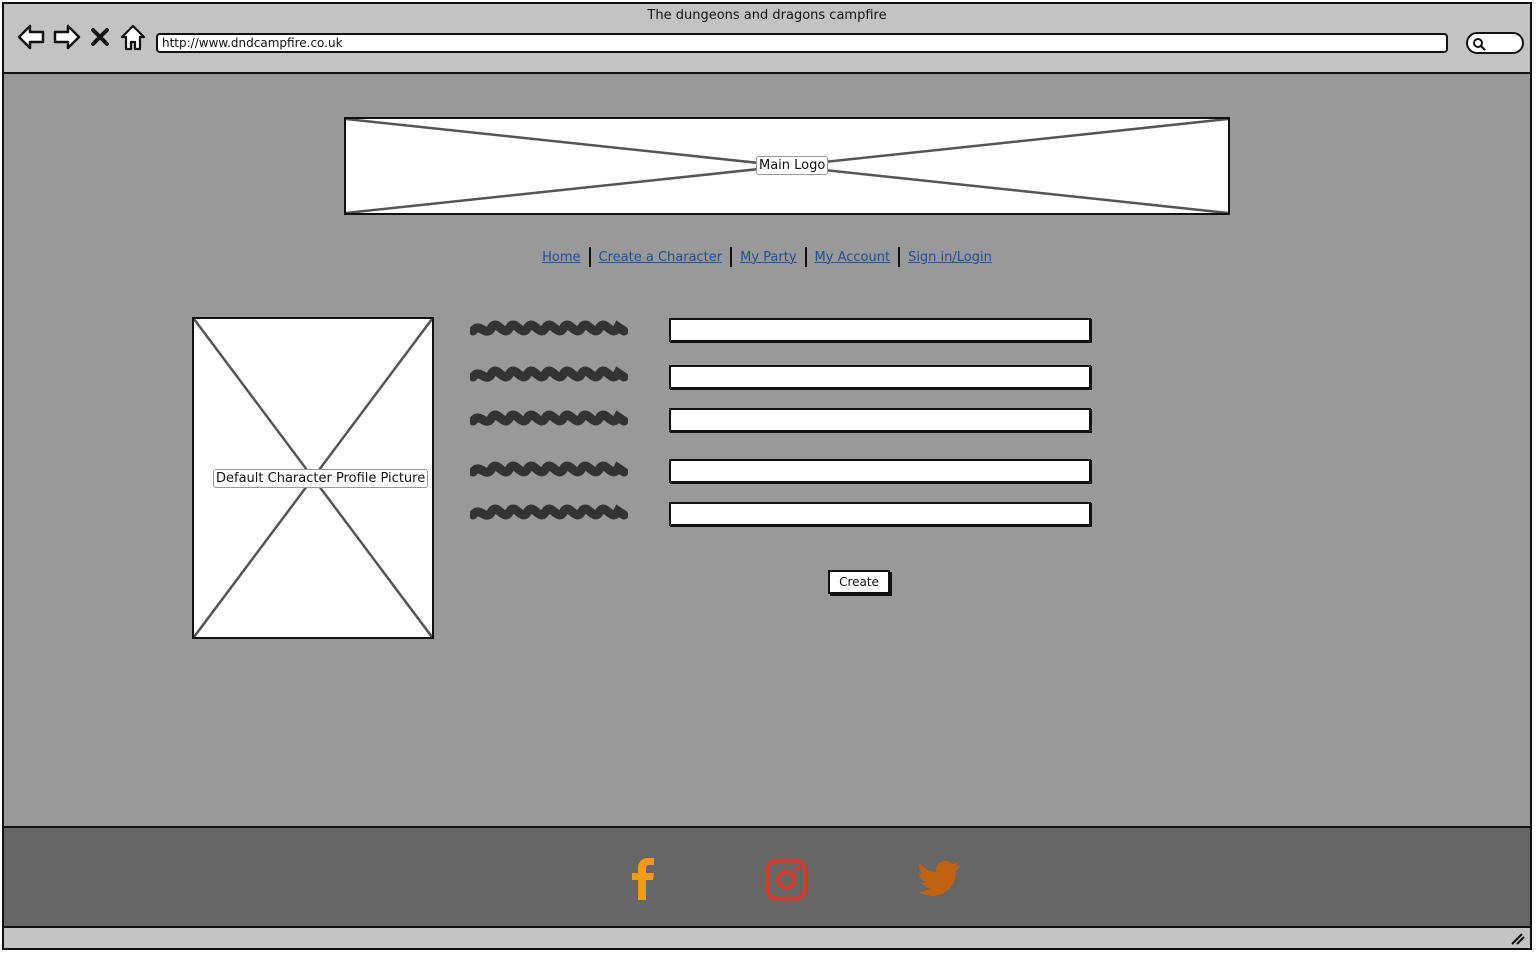 The width and height of the screenshot is (1536, 954). I want to click on nav-link-my-account: My Account, so click(853, 257).